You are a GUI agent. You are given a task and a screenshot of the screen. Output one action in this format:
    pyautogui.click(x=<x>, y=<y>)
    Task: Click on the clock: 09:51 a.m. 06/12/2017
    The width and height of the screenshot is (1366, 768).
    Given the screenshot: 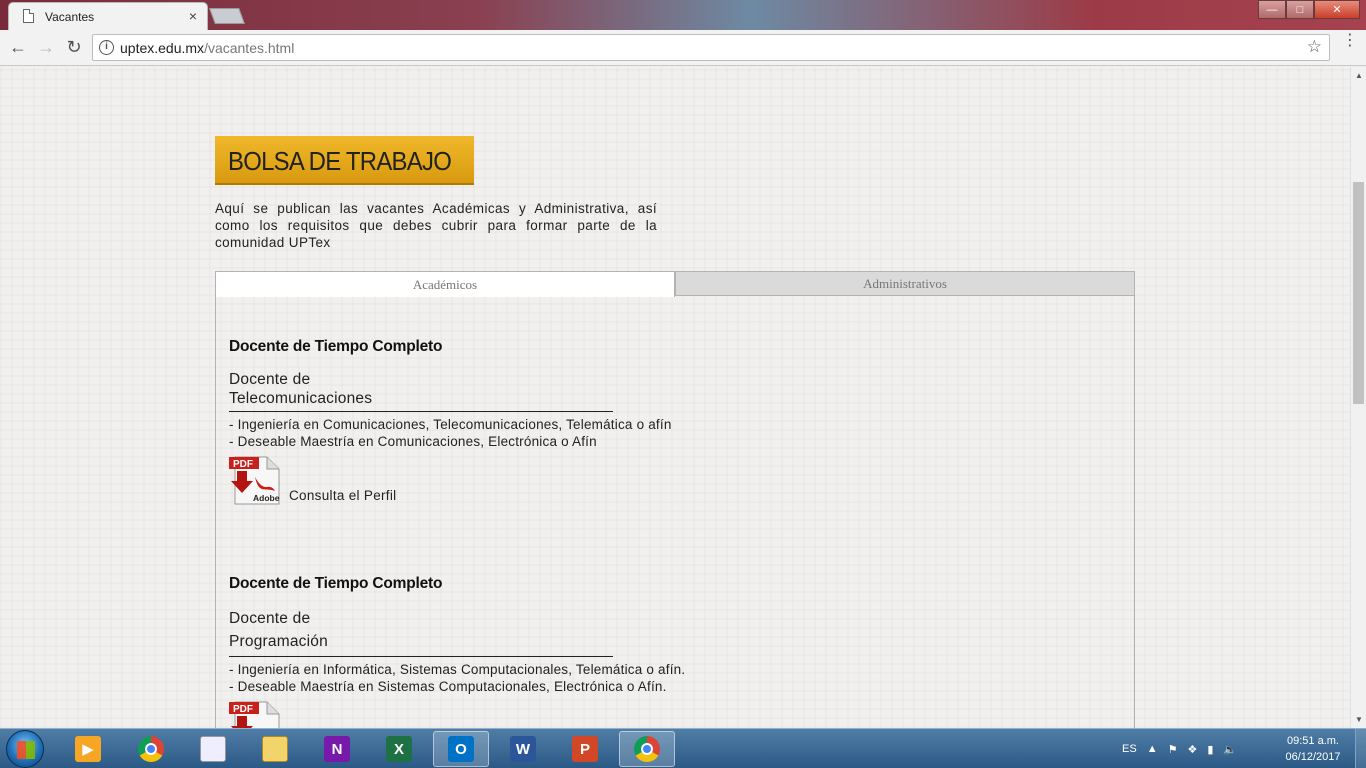 What is the action you would take?
    pyautogui.click(x=1313, y=749)
    